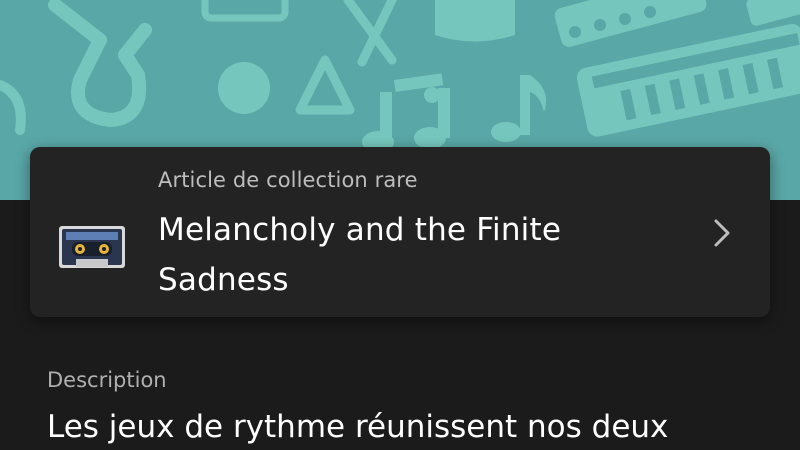  Describe the element at coordinates (360, 255) in the screenshot. I see `item-title: Melancholy and the Finite Sadness` at that location.